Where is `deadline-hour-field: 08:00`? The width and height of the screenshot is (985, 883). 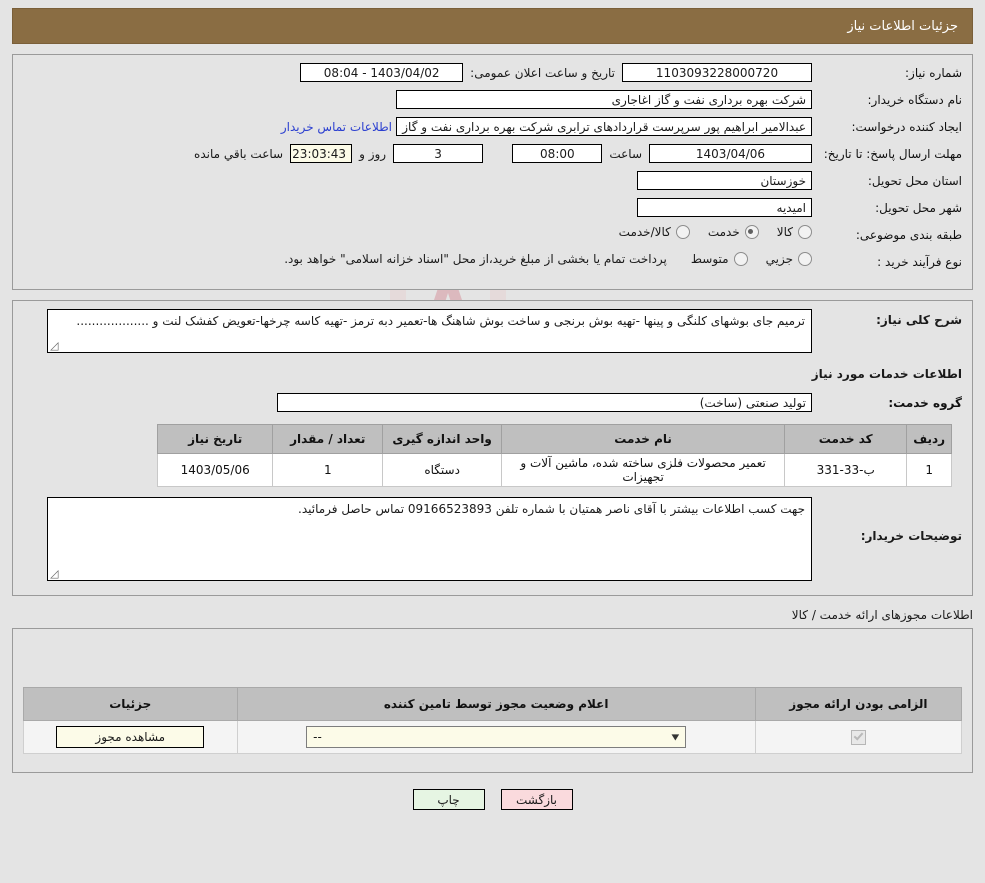 deadline-hour-field: 08:00 is located at coordinates (557, 153).